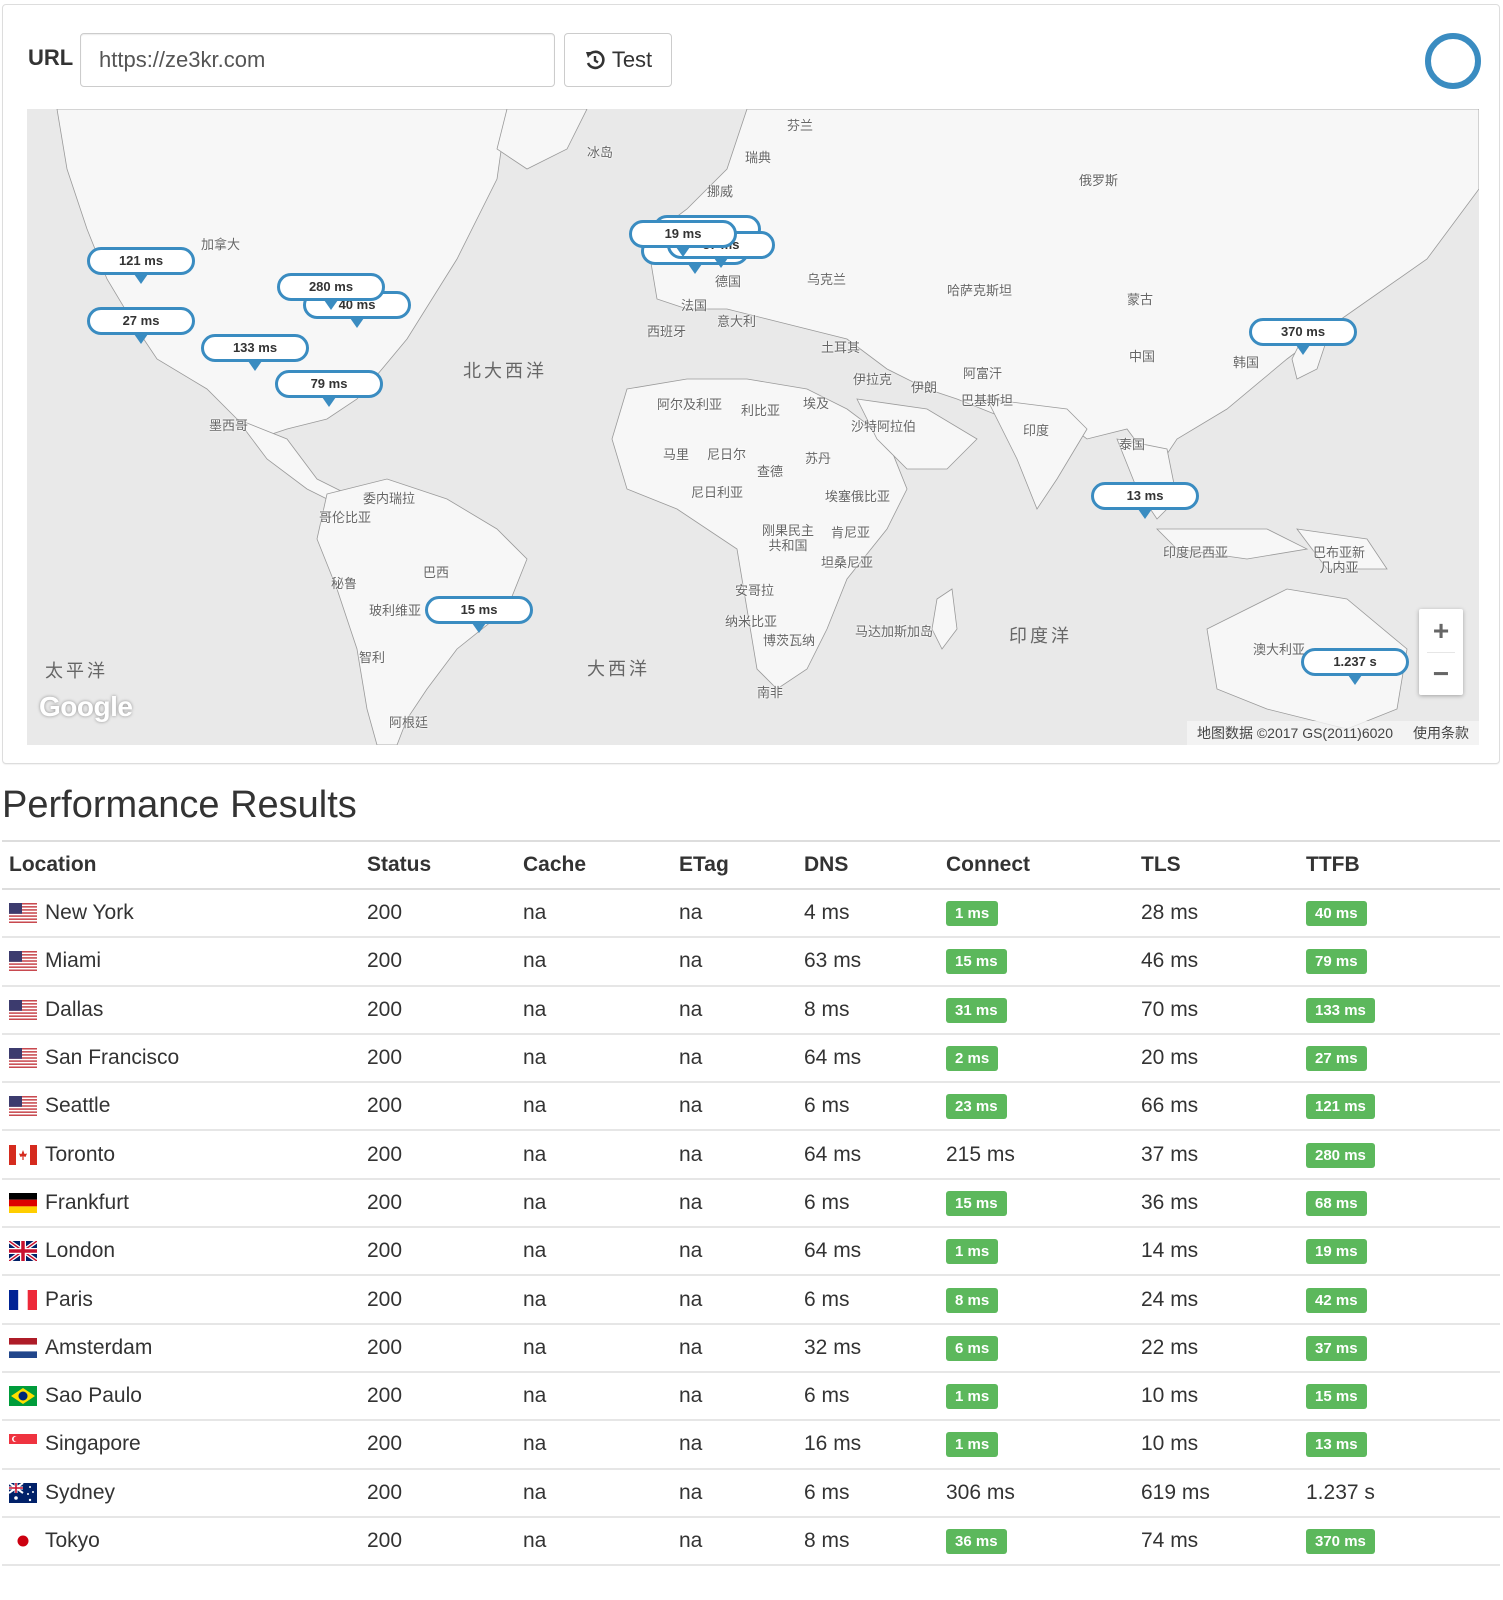  What do you see at coordinates (976, 1203) in the screenshot?
I see `connect-badge: 15 ms` at bounding box center [976, 1203].